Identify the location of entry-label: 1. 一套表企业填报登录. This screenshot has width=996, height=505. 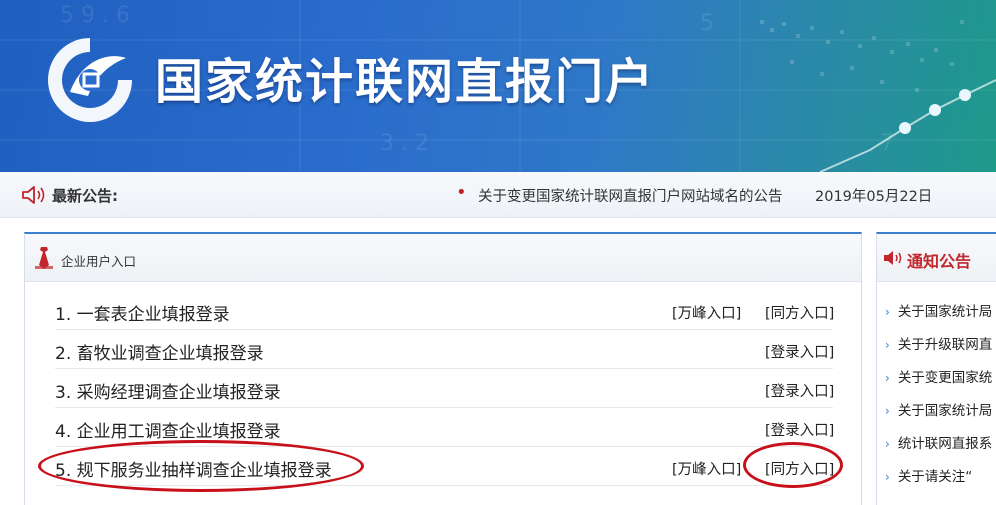
(142, 315).